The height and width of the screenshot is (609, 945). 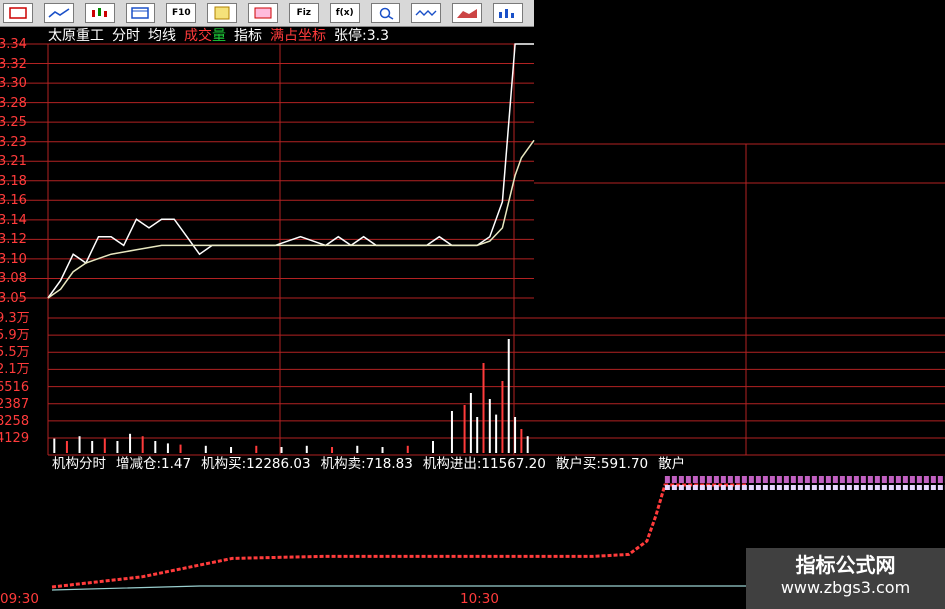 I want to click on tab-volume: 成交量, so click(x=205, y=36).